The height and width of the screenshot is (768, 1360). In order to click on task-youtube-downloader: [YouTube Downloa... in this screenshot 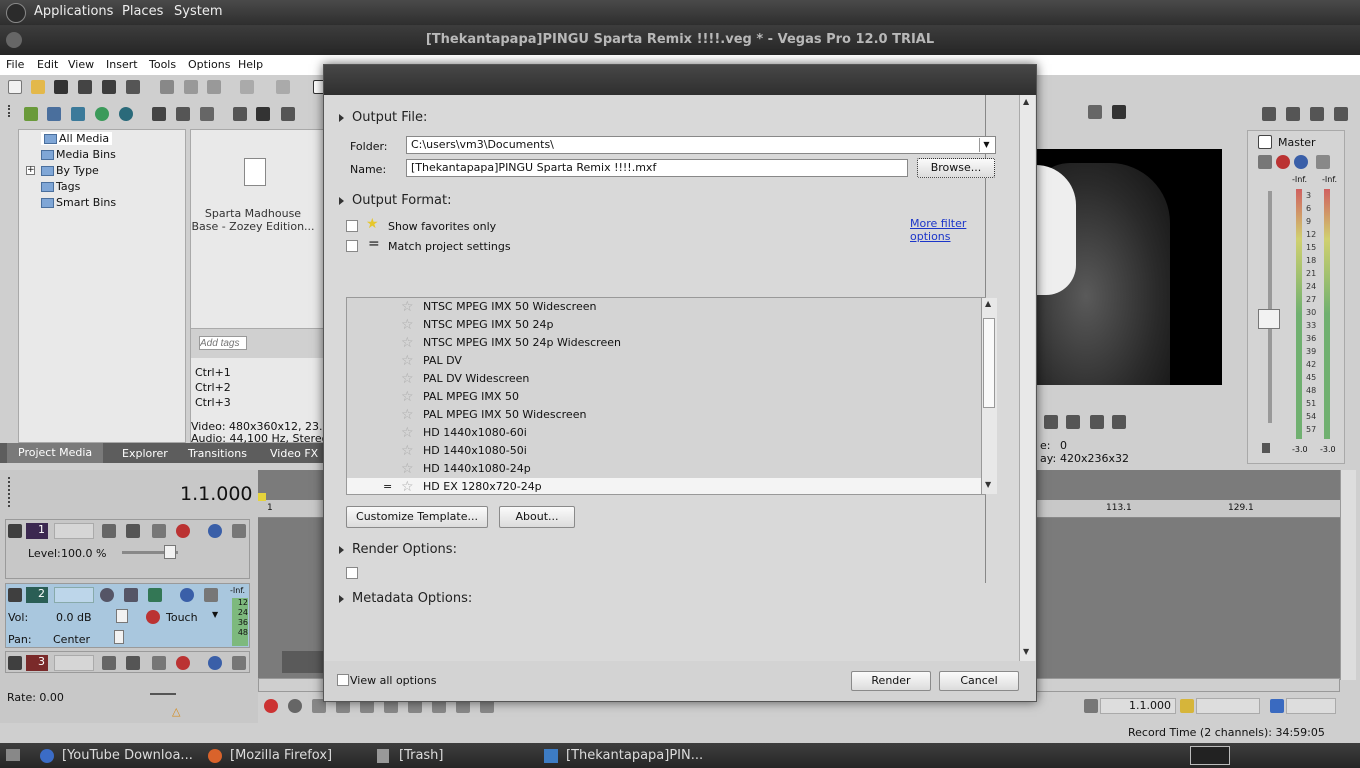, I will do `click(127, 755)`.